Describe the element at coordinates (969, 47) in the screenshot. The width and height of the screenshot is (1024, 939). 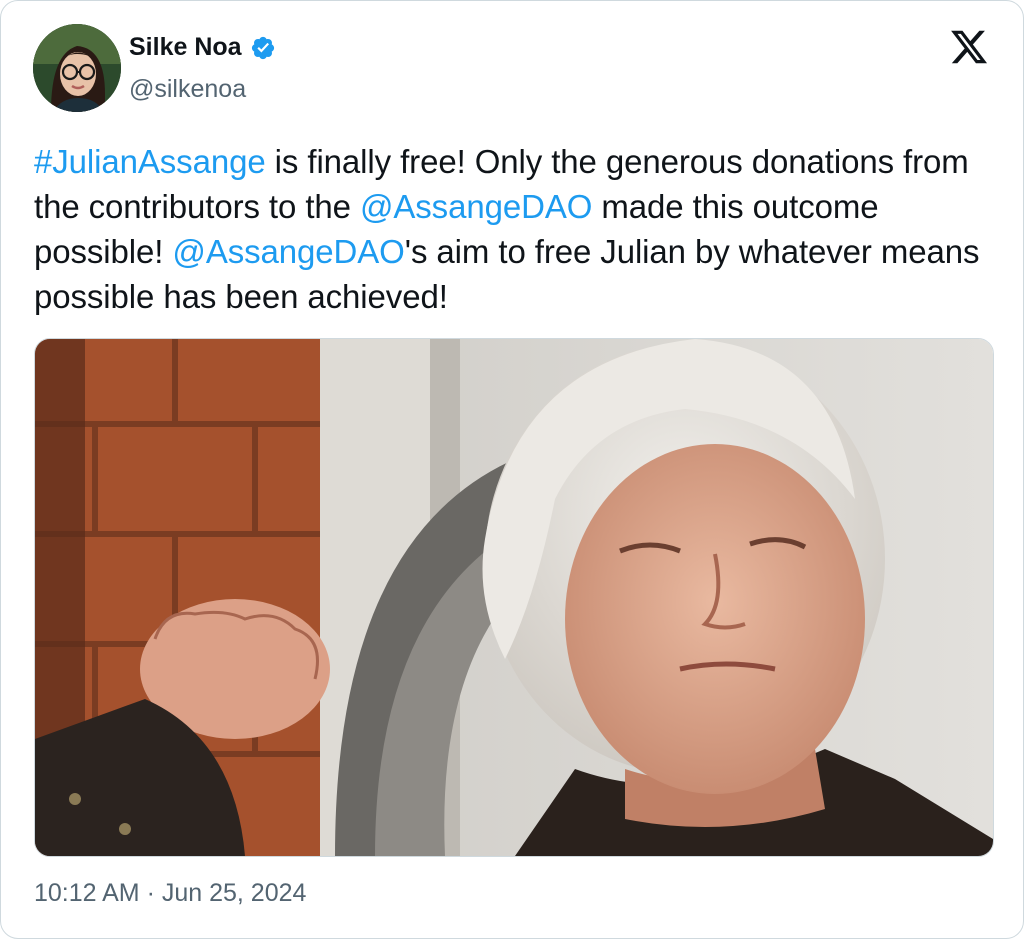
I see `x-logo-icon` at that location.